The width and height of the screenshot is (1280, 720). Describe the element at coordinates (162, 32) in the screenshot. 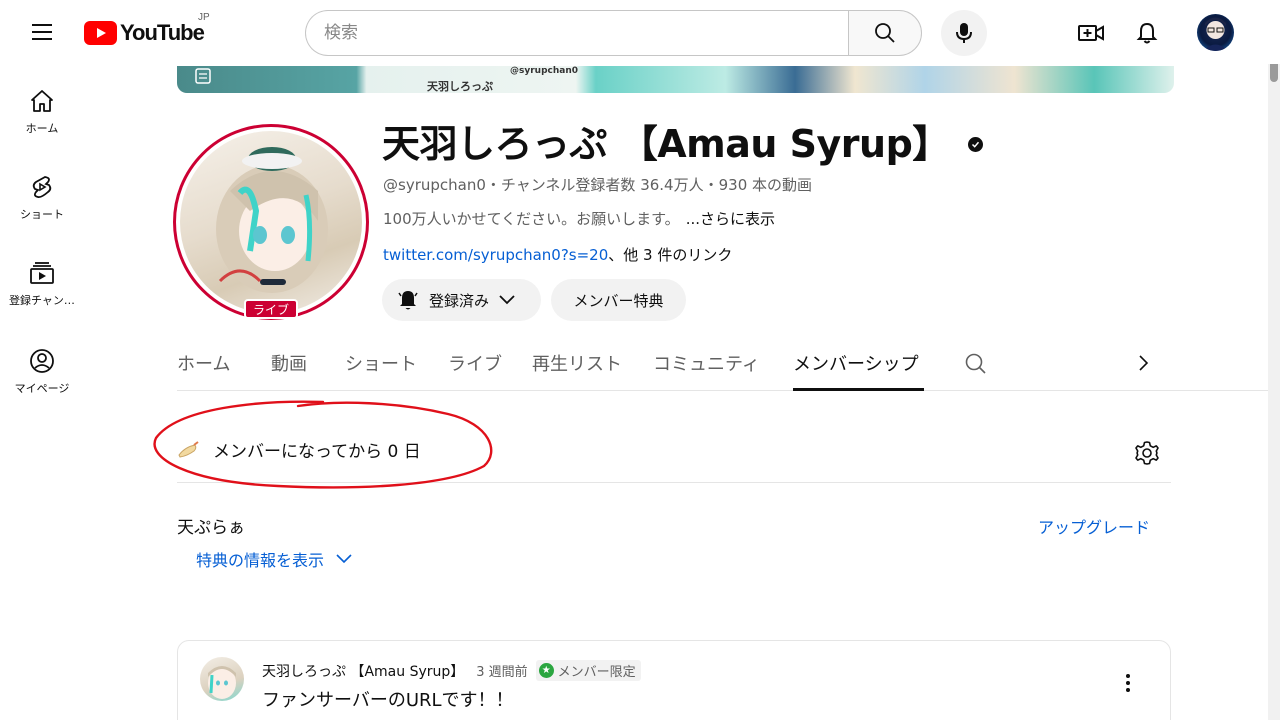

I see `logo-text: YouTube` at that location.